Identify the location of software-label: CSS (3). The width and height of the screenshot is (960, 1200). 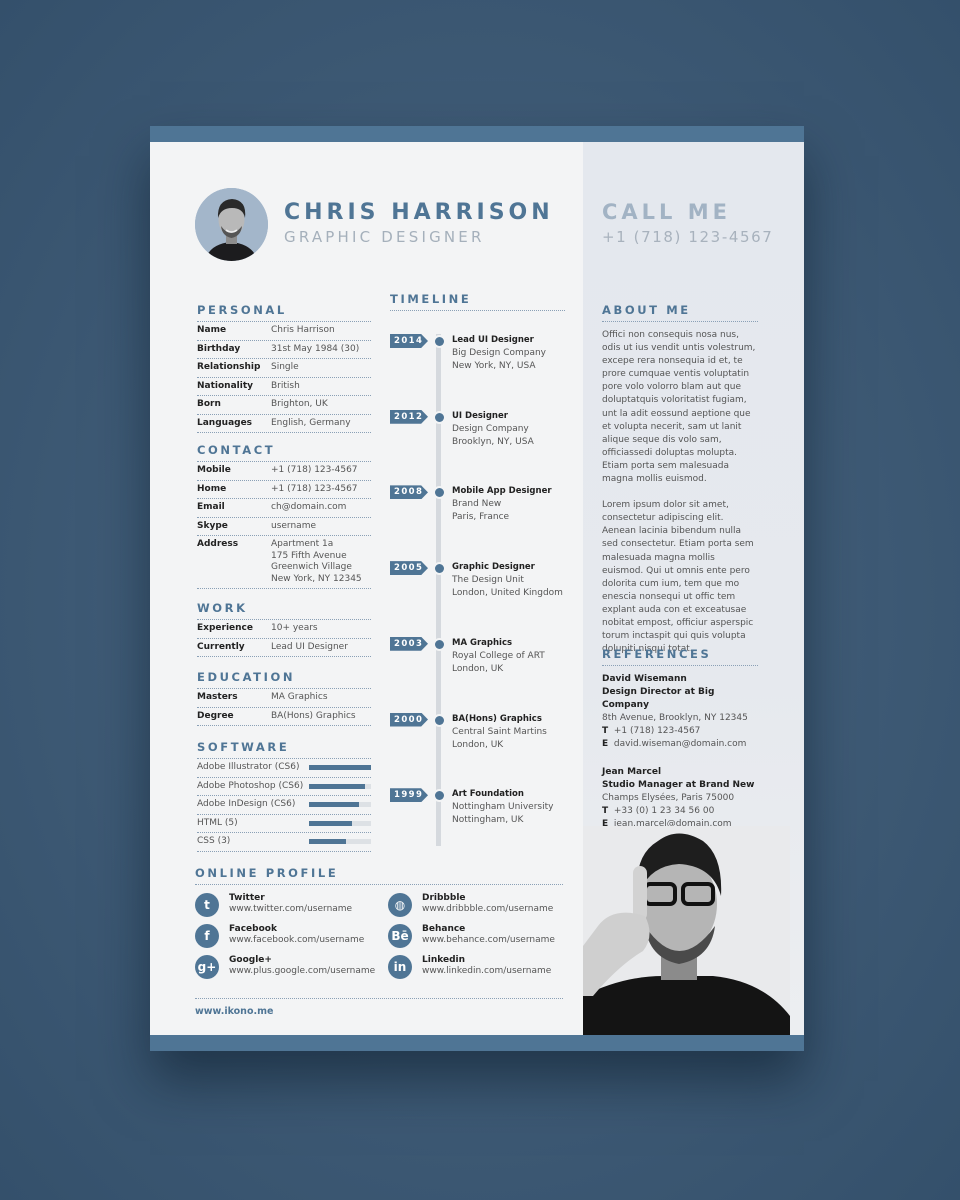
(214, 841).